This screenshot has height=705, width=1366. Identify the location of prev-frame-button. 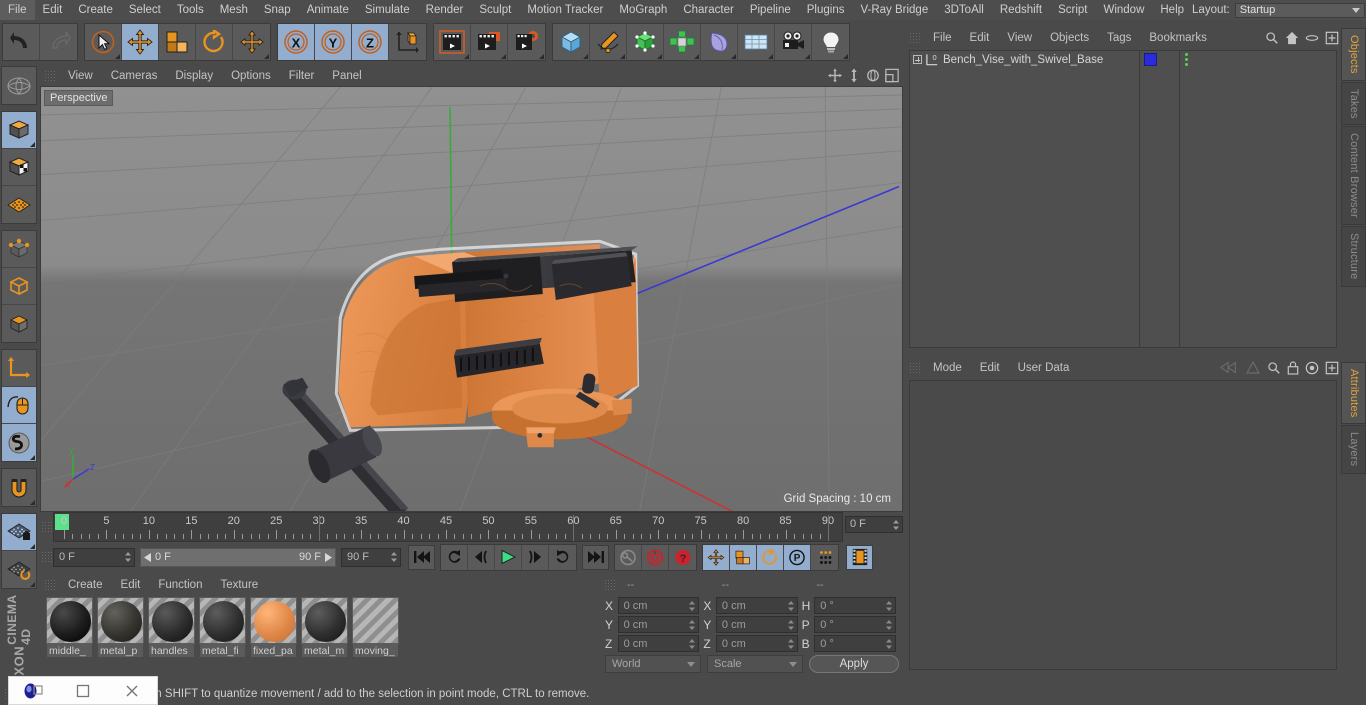
(481, 557).